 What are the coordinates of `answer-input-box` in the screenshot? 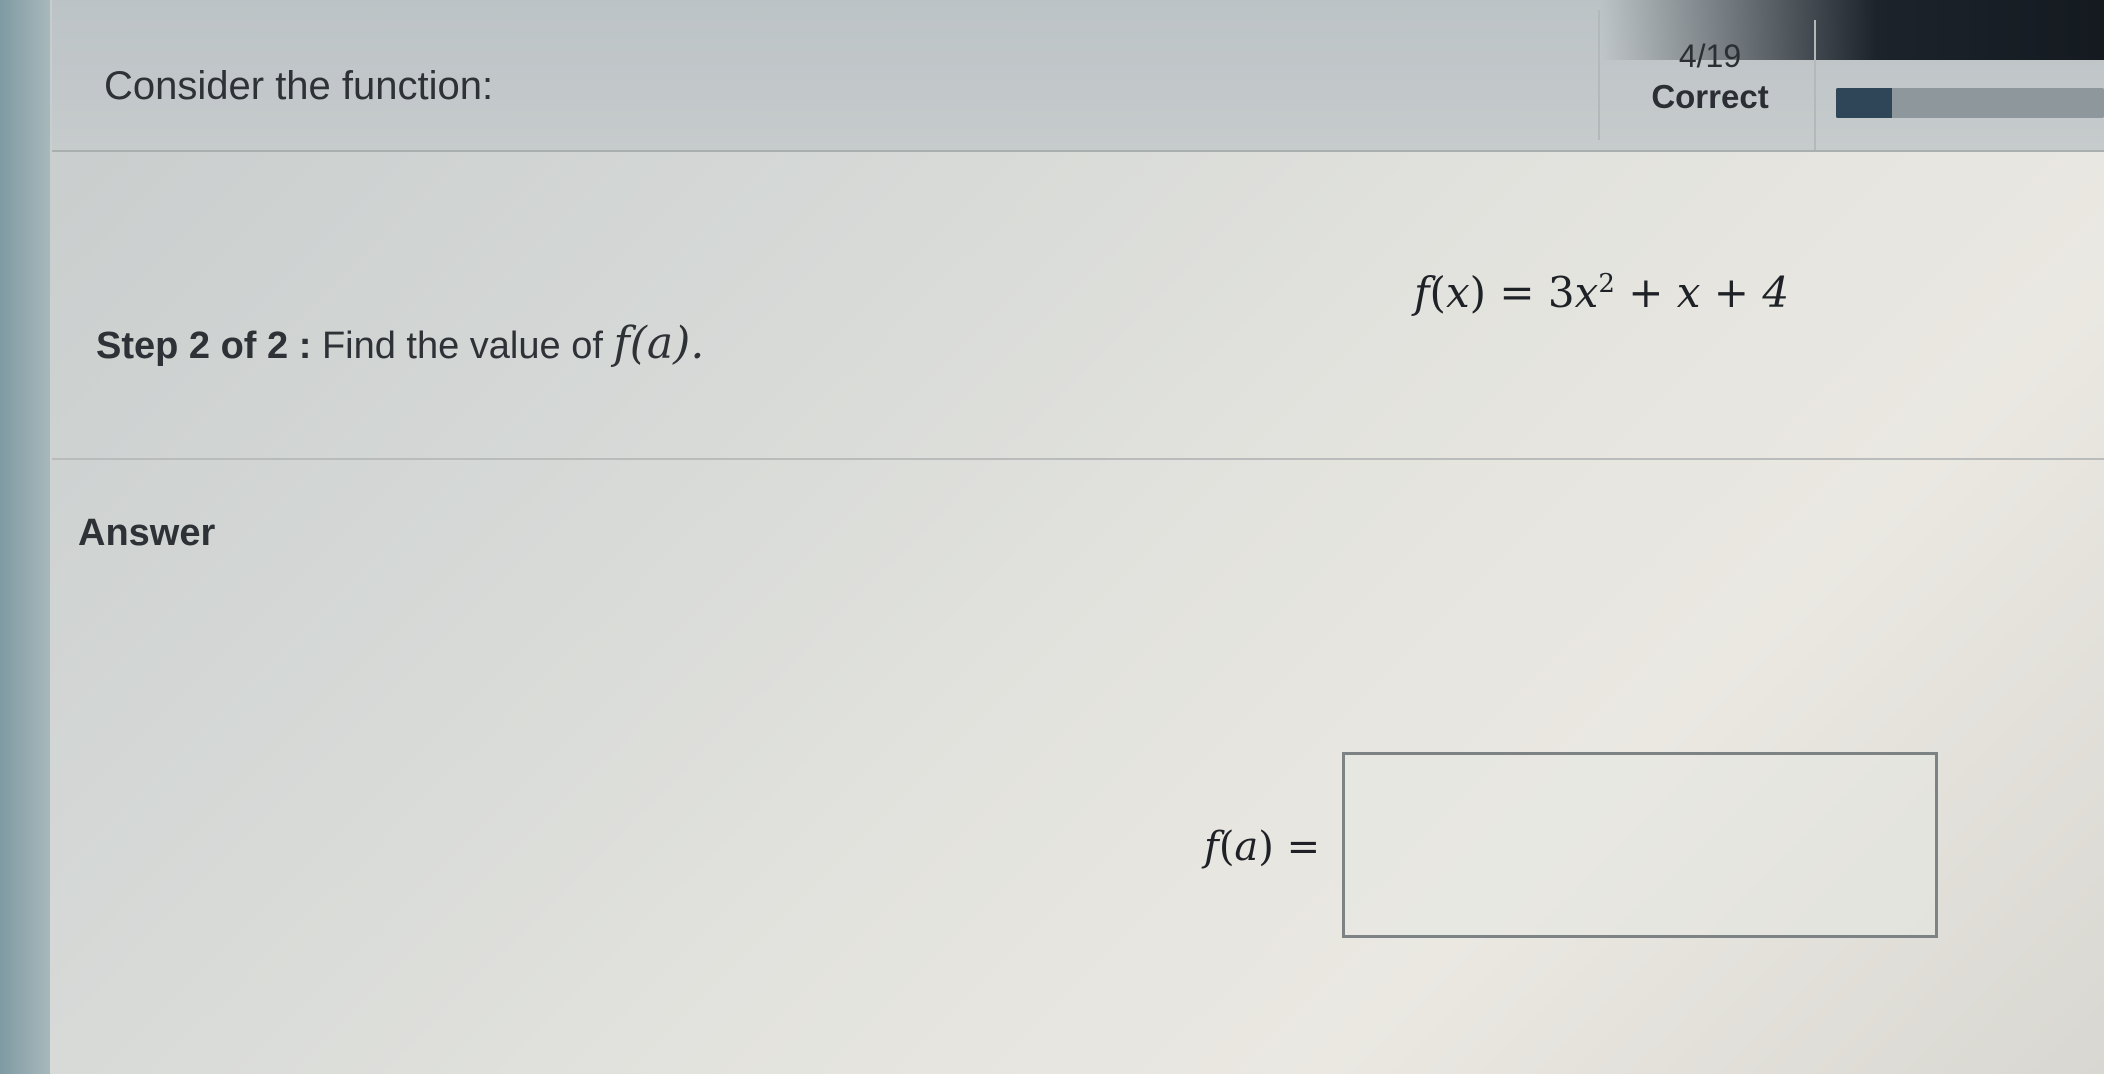 It's located at (1640, 845).